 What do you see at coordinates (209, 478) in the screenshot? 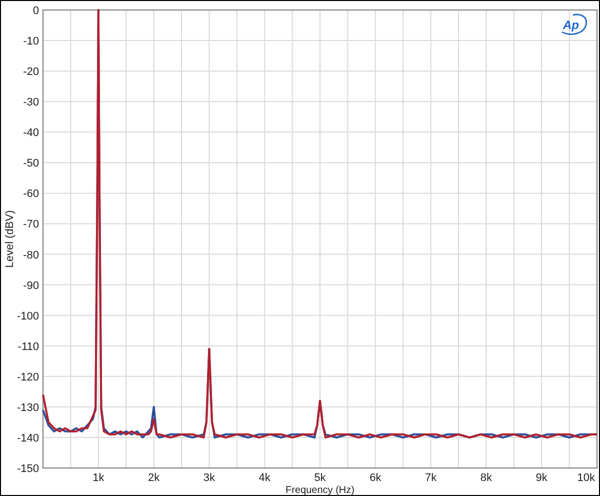
I see `tick-label: 3k` at bounding box center [209, 478].